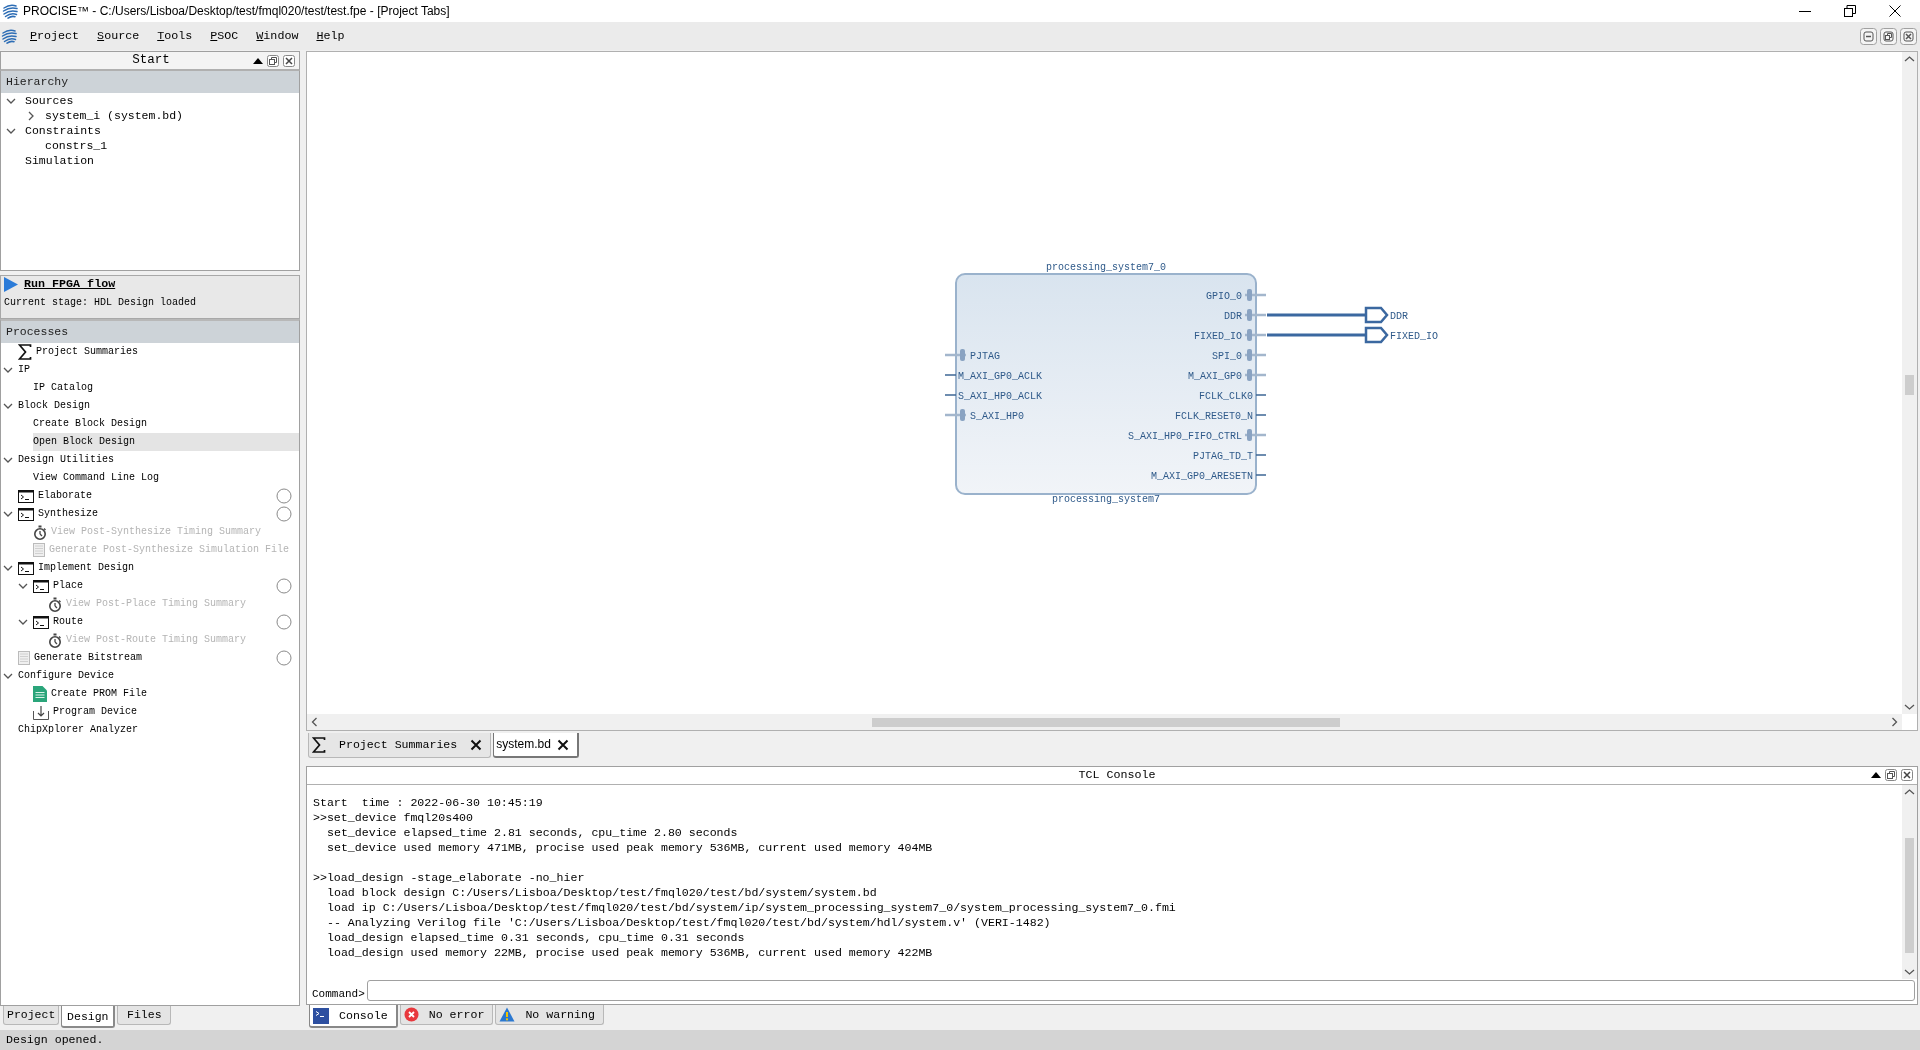 This screenshot has height=1050, width=1920. Describe the element at coordinates (80, 658) in the screenshot. I see `process-item: Generate Bitstream` at that location.